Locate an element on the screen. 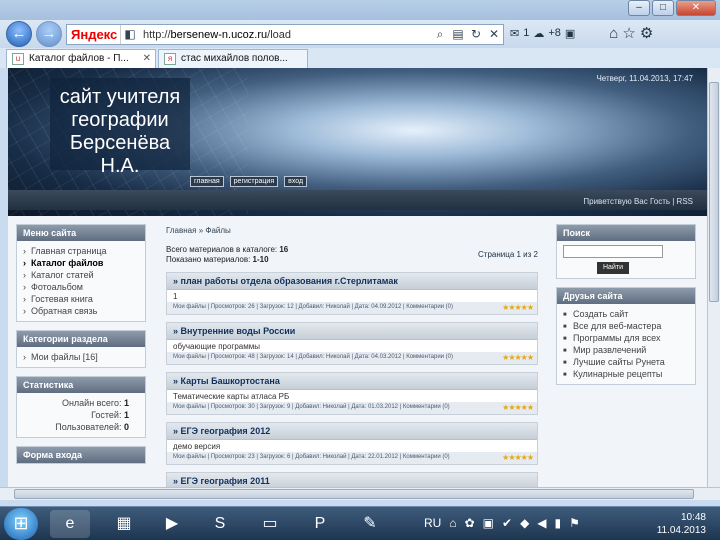 The height and width of the screenshot is (540, 720). nav-home: главная is located at coordinates (207, 181).